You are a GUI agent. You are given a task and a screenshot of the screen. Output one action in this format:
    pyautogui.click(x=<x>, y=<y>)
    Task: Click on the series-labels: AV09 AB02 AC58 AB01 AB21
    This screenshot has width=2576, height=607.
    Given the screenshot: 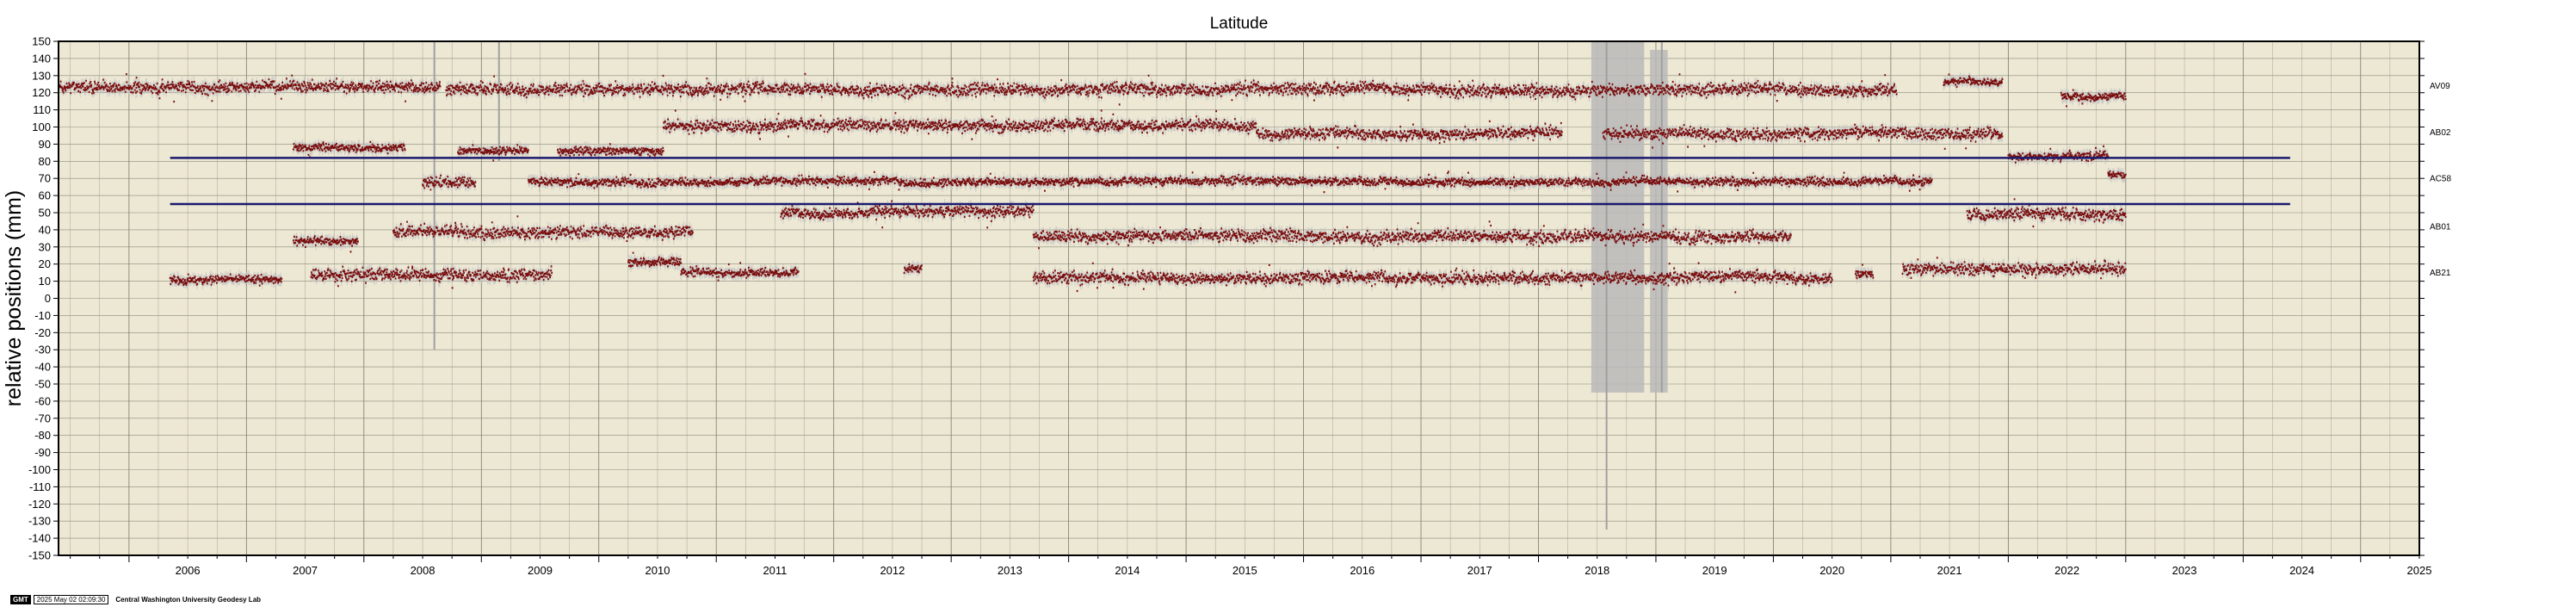 What is the action you would take?
    pyautogui.click(x=2440, y=180)
    